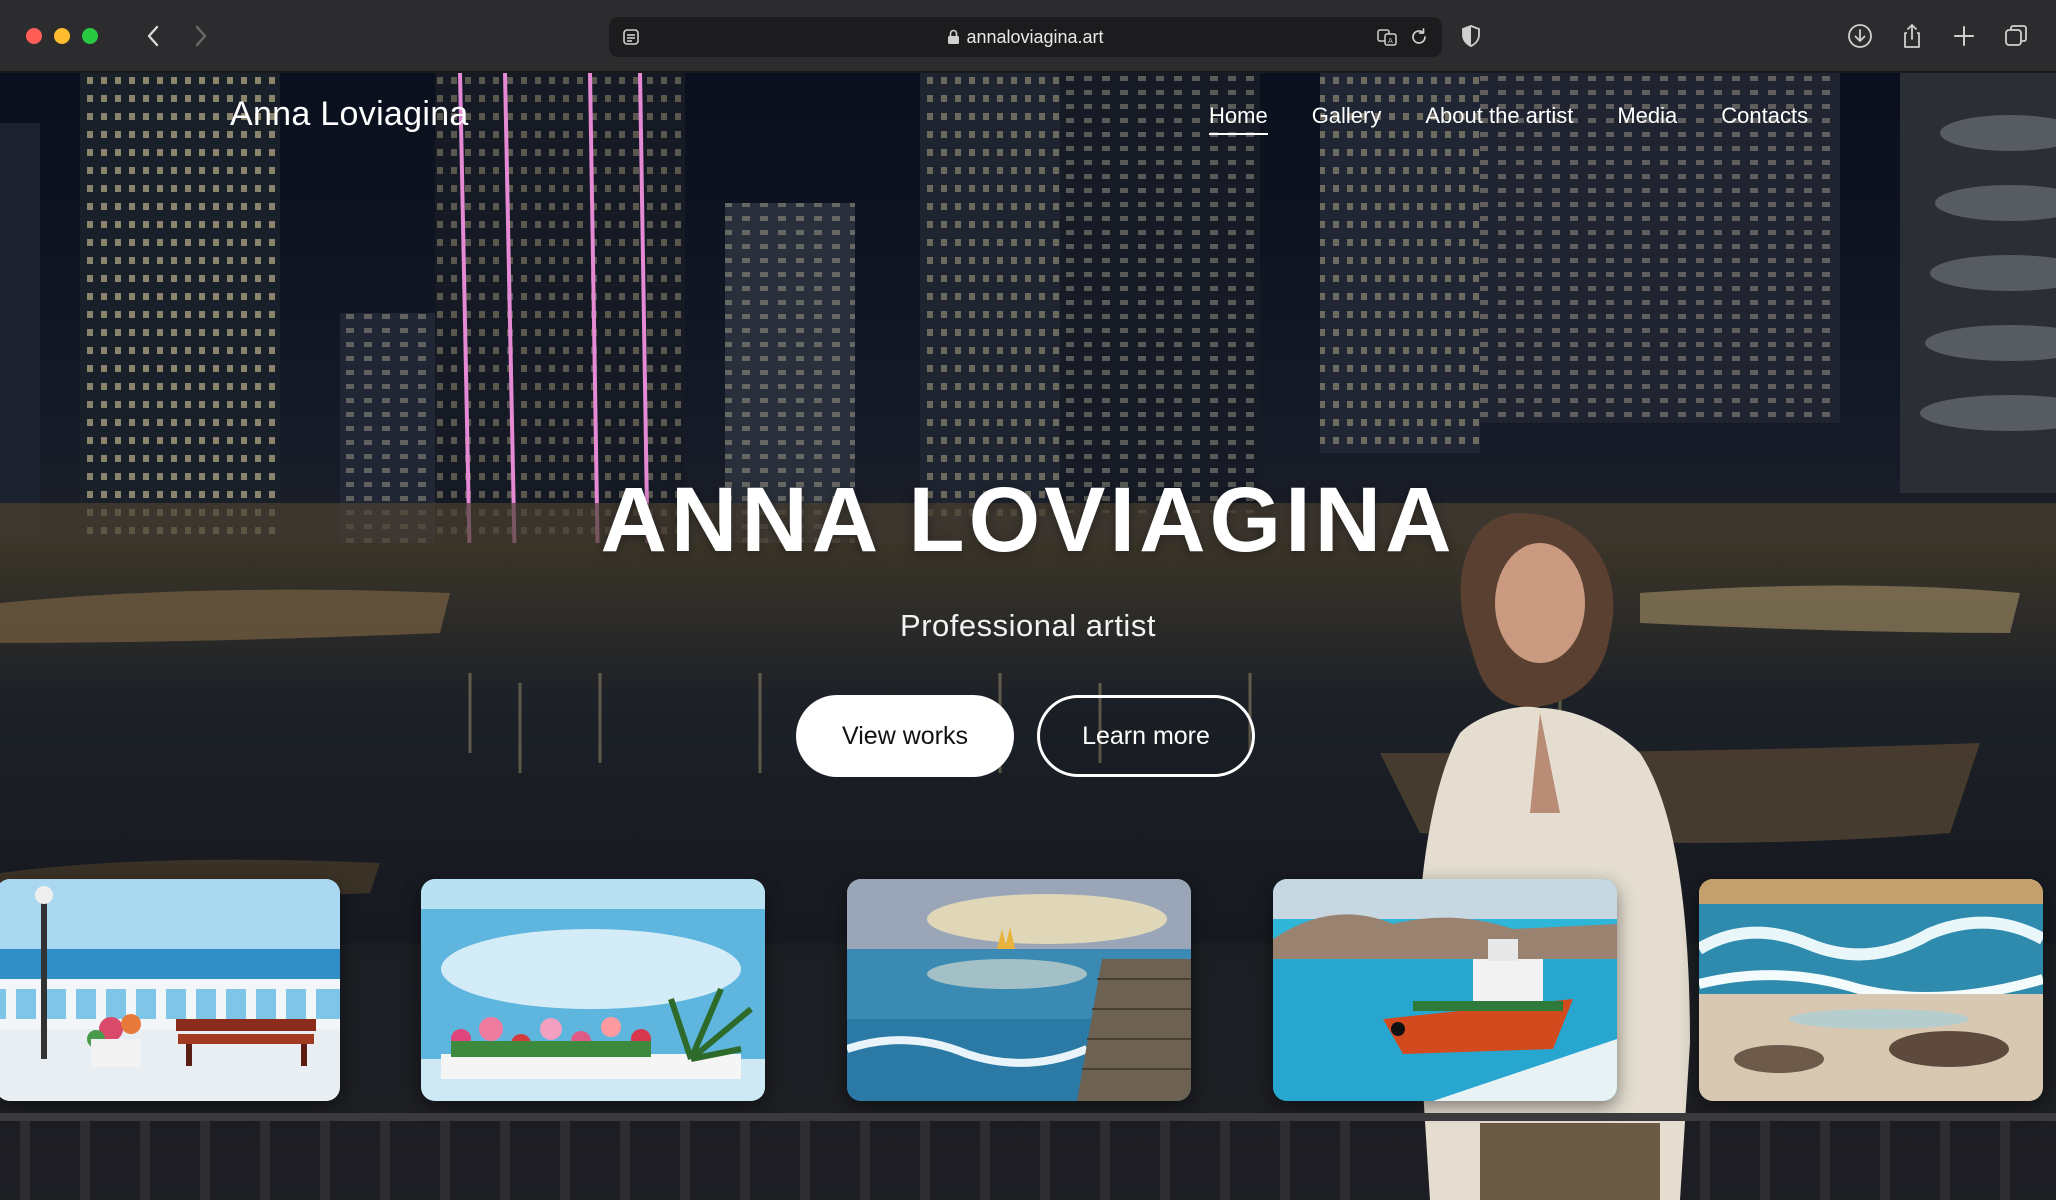  What do you see at coordinates (1238, 119) in the screenshot?
I see `nav-home: Home` at bounding box center [1238, 119].